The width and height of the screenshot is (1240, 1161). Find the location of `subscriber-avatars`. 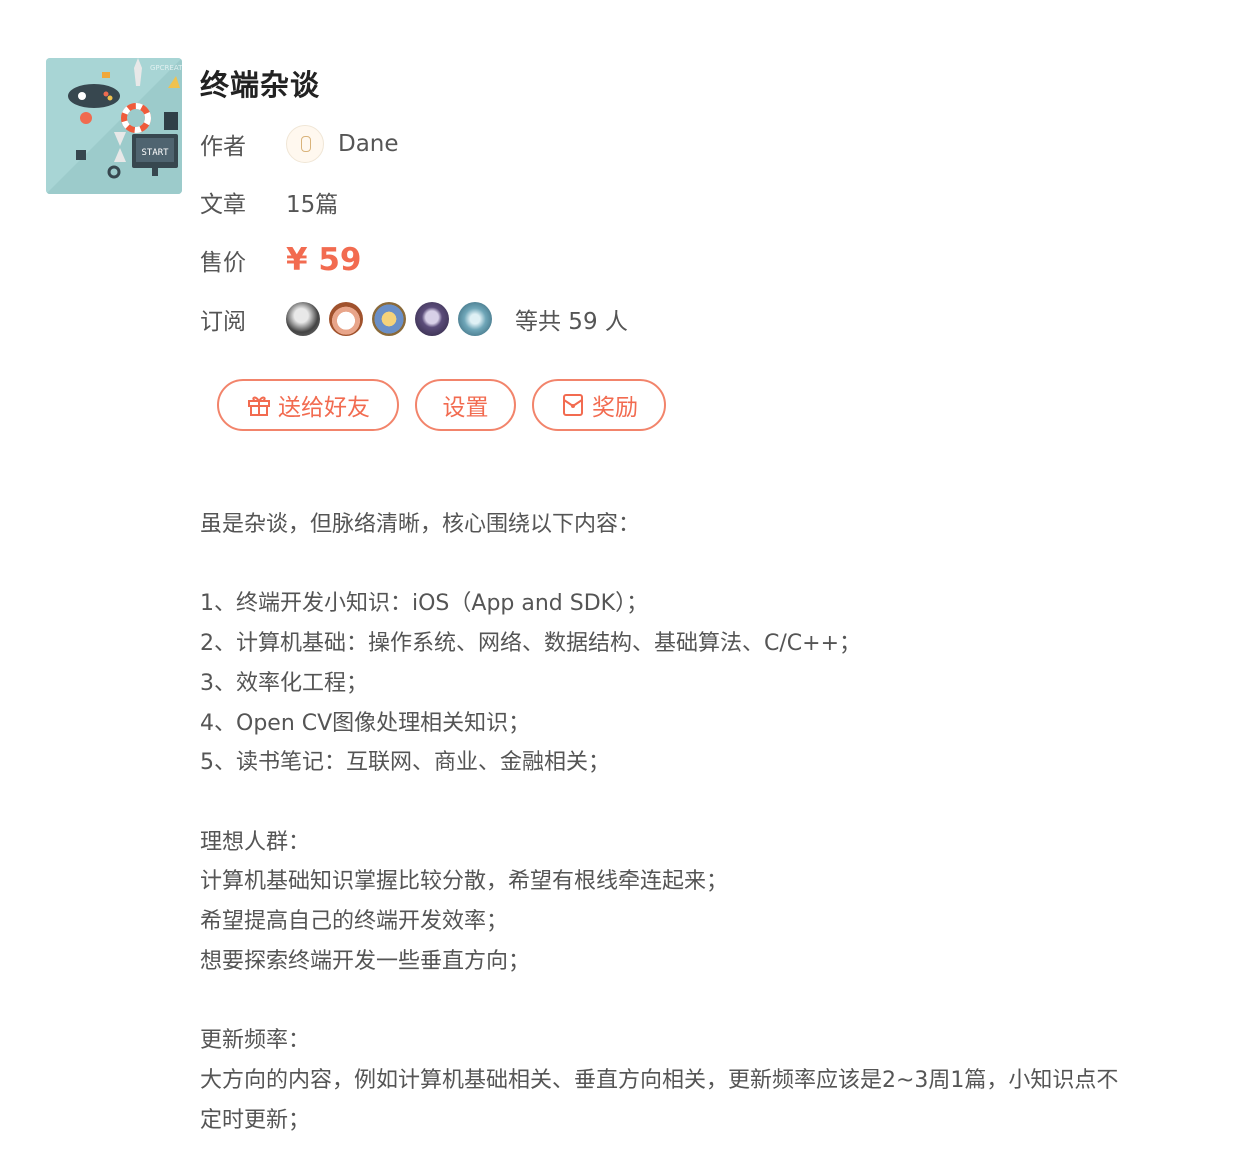

subscriber-avatars is located at coordinates (393, 319).